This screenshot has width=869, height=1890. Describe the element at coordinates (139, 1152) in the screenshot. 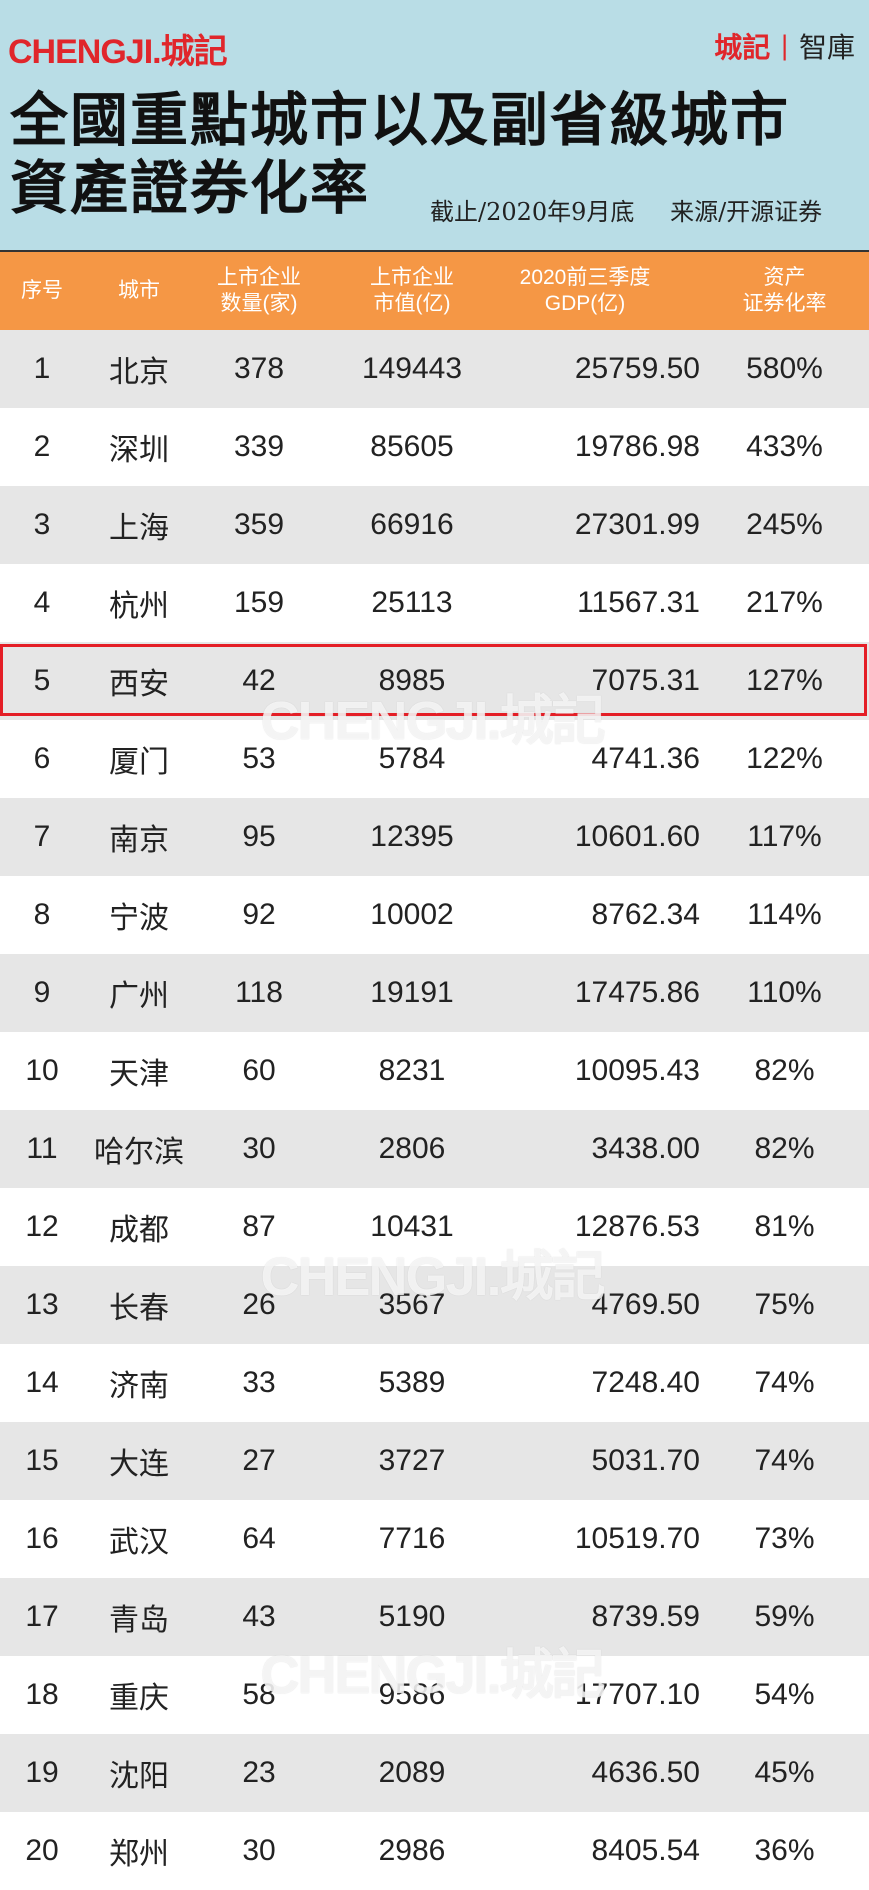

I see `table-cell: 哈尔滨` at that location.